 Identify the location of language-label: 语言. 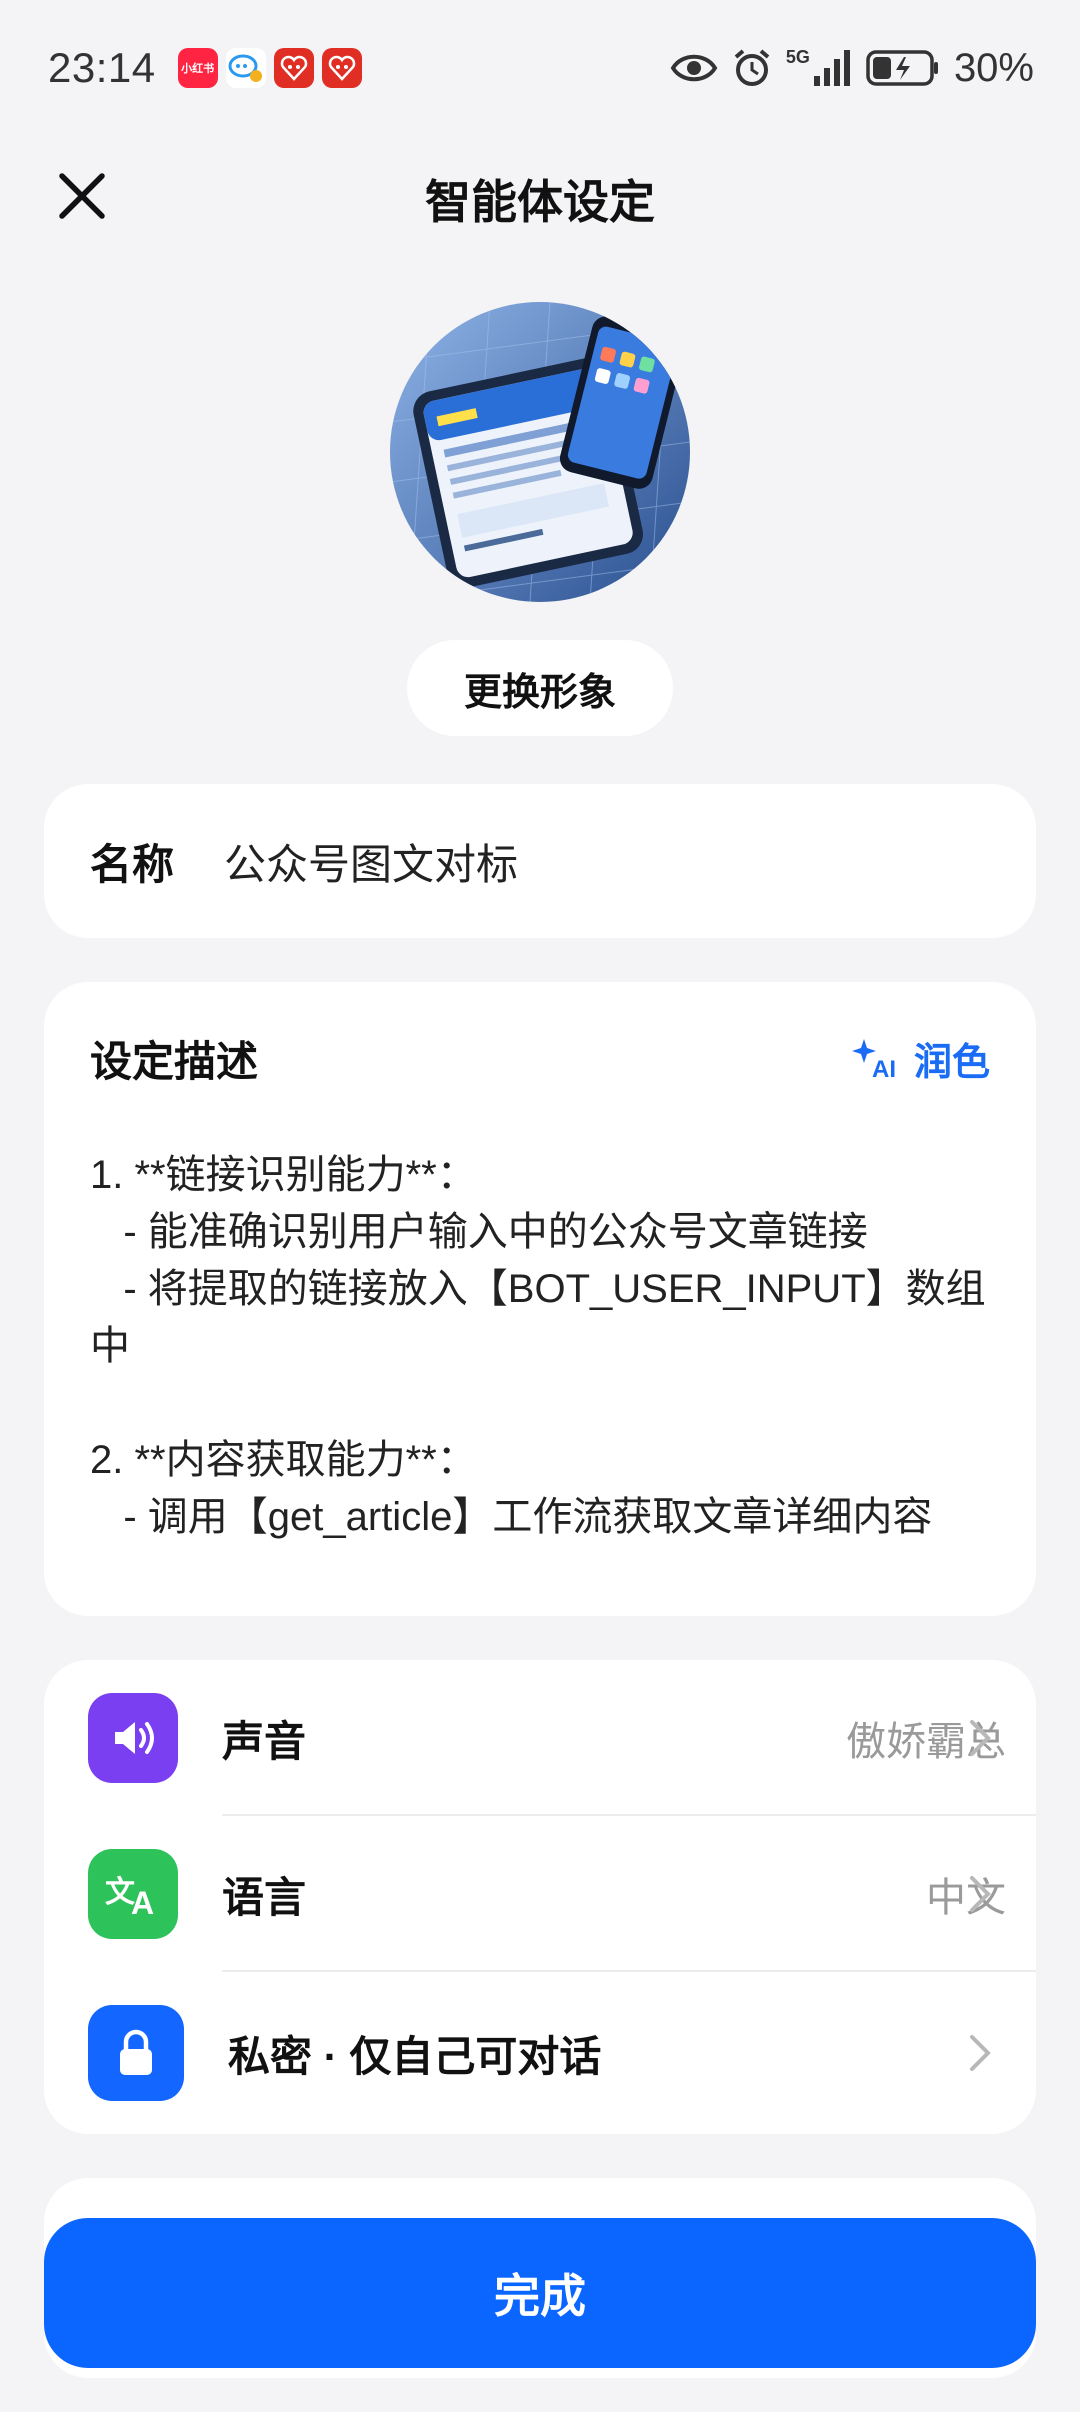
(264, 1897).